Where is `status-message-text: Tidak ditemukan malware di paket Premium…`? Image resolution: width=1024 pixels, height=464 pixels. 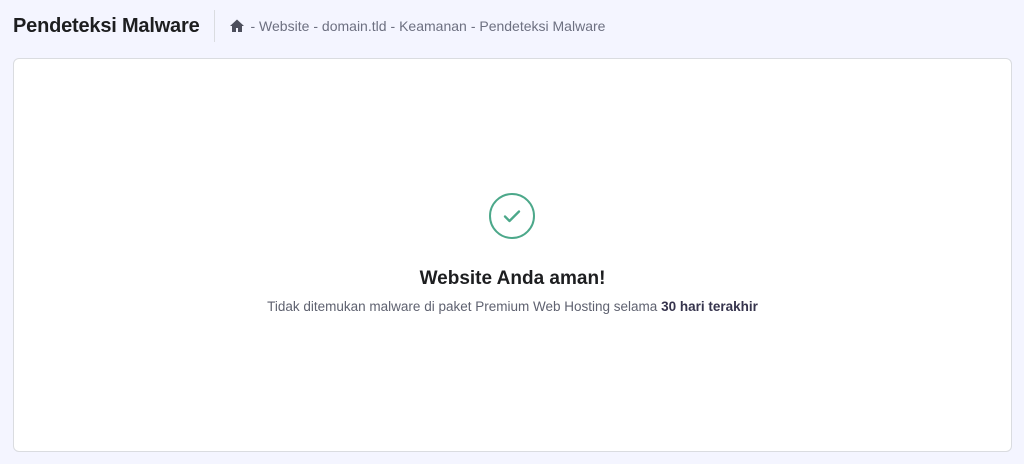 status-message-text: Tidak ditemukan malware di paket Premium… is located at coordinates (462, 306).